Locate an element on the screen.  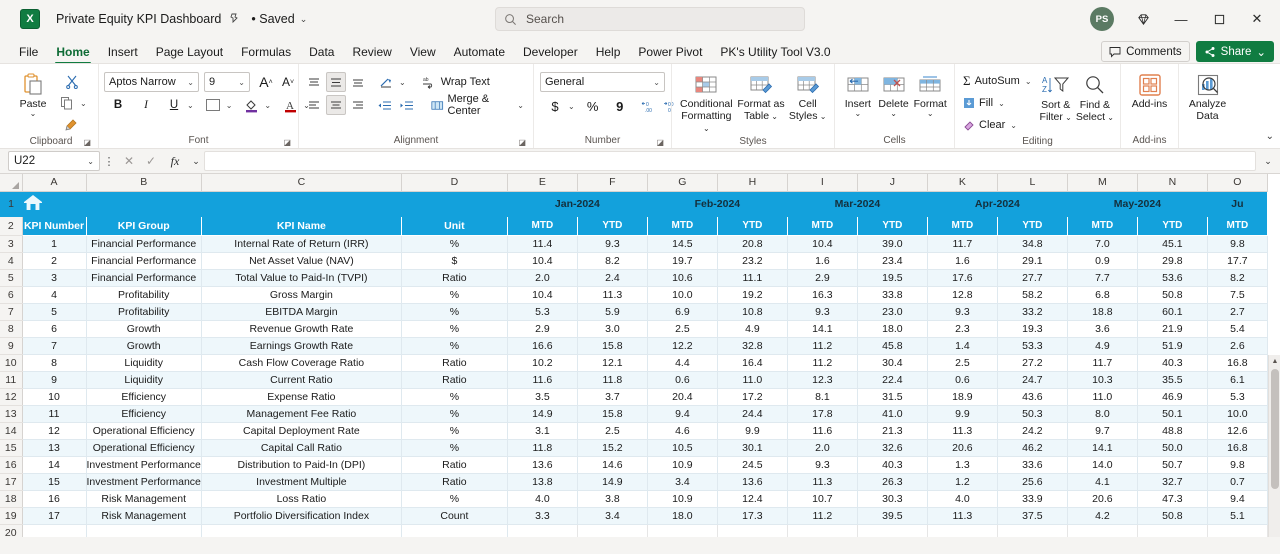
row-header-12: 12 is located at coordinates (11, 397).